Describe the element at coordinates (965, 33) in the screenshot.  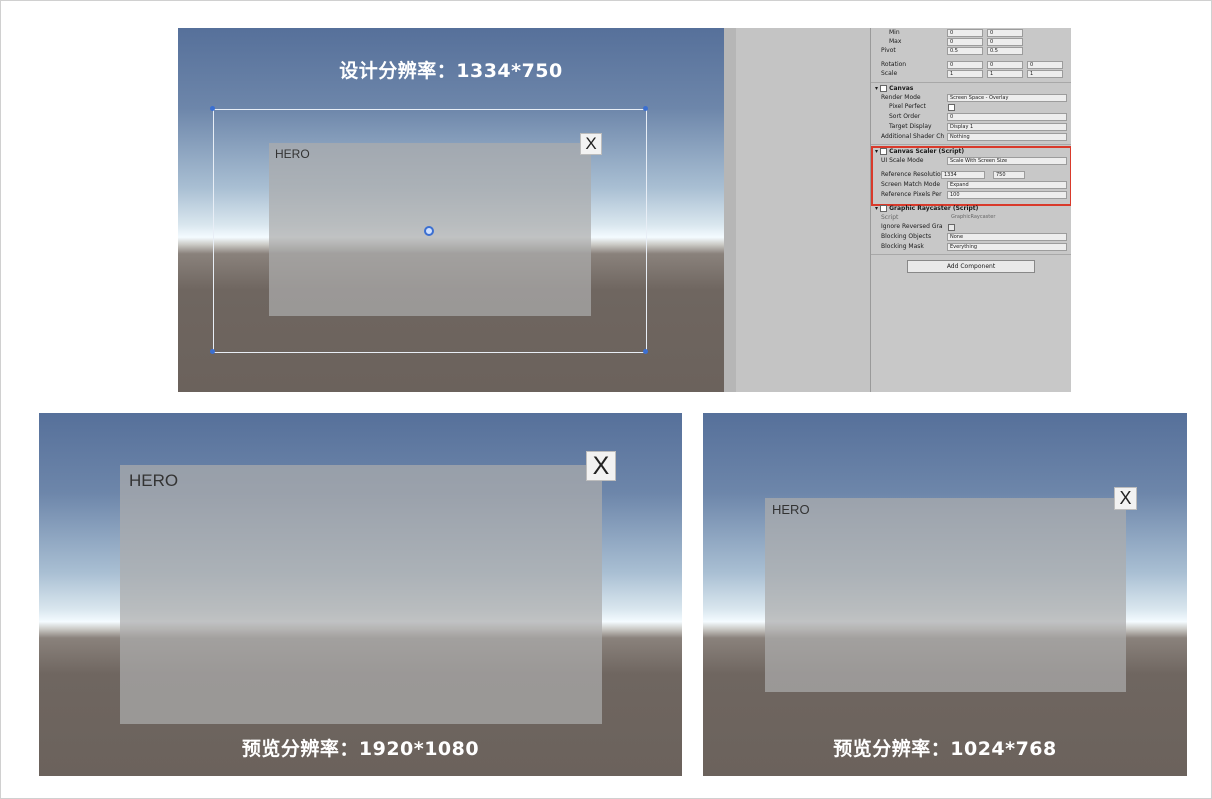
I see `min-x-field: 0` at that location.